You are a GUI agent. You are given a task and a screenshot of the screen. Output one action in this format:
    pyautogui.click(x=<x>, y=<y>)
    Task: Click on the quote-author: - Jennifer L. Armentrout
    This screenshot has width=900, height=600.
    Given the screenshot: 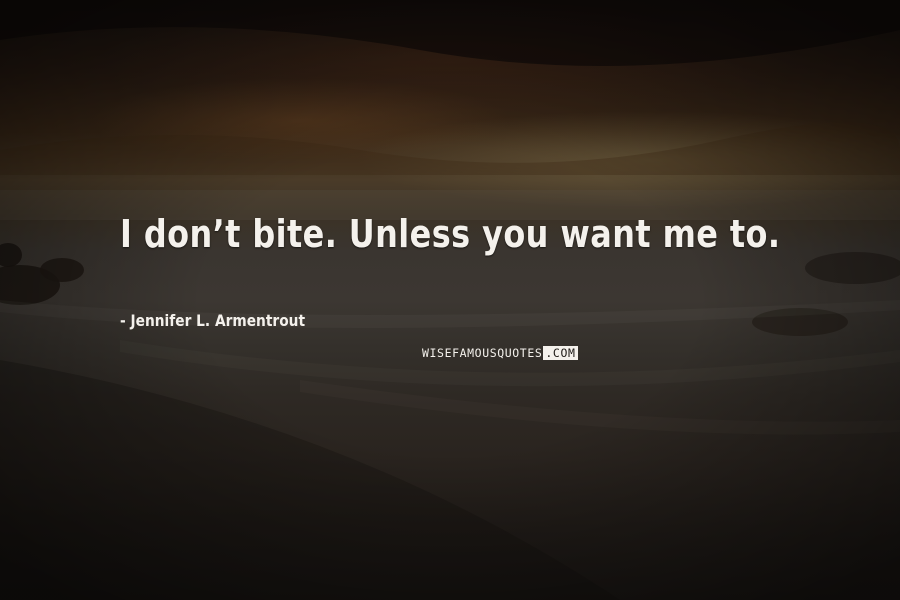 What is the action you would take?
    pyautogui.click(x=213, y=320)
    